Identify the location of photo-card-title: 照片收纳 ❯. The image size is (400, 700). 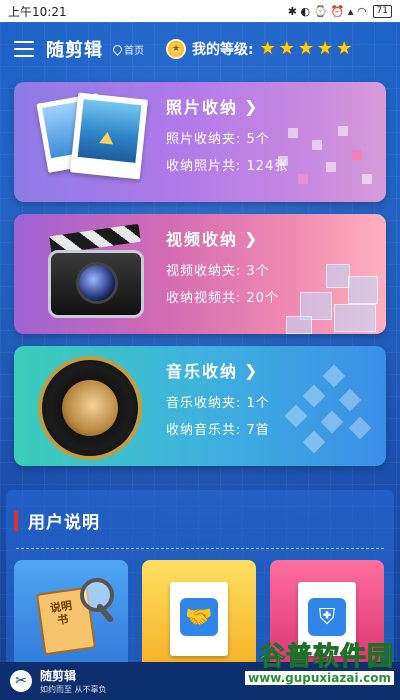
(212, 106).